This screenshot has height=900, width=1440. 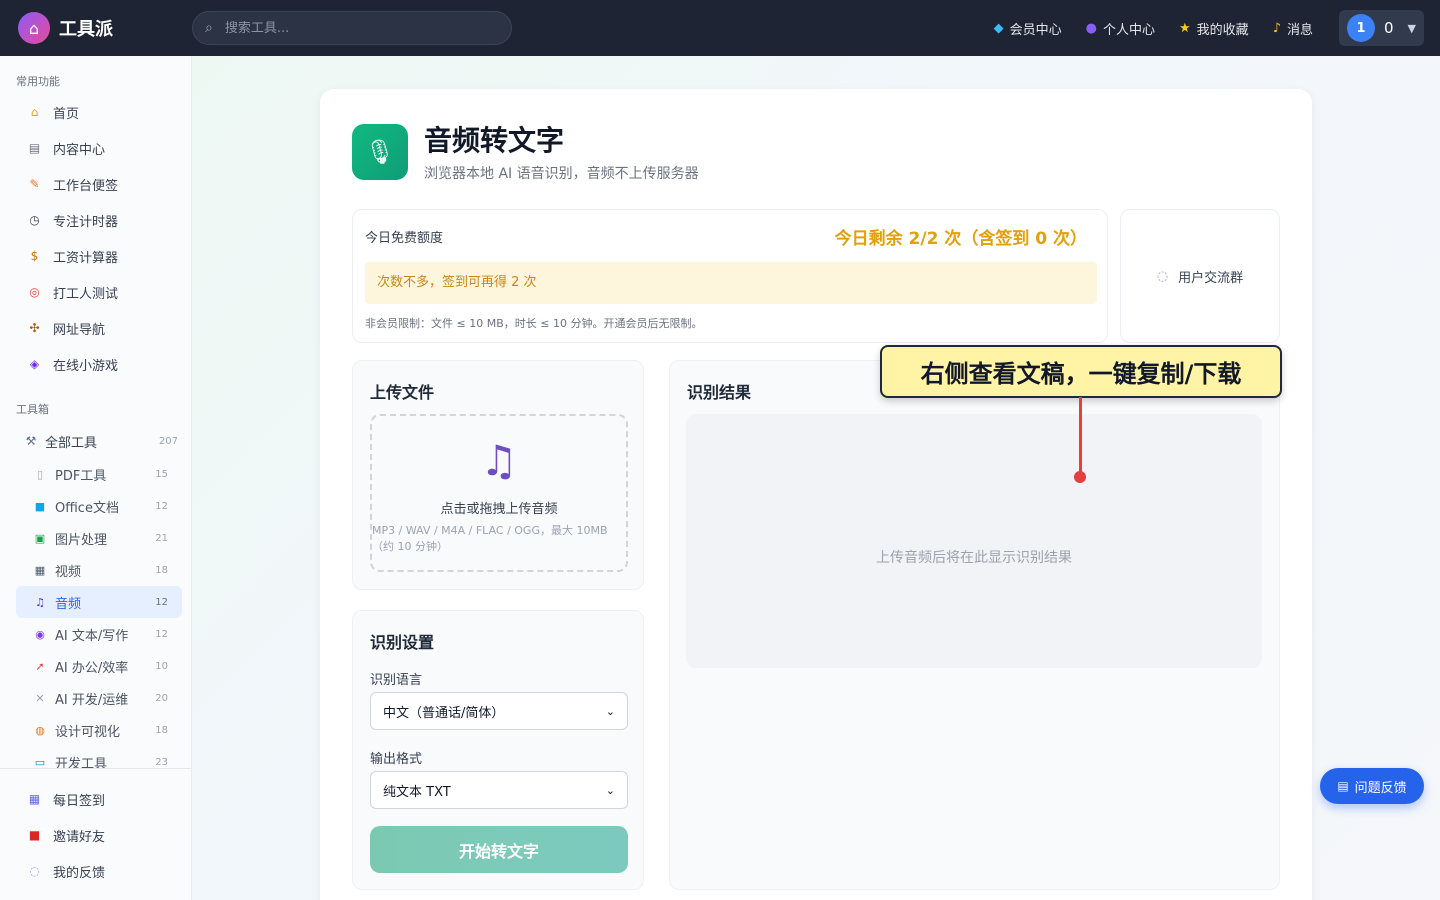 I want to click on sidebar-item-office: ■ Office文档 12, so click(x=99, y=506).